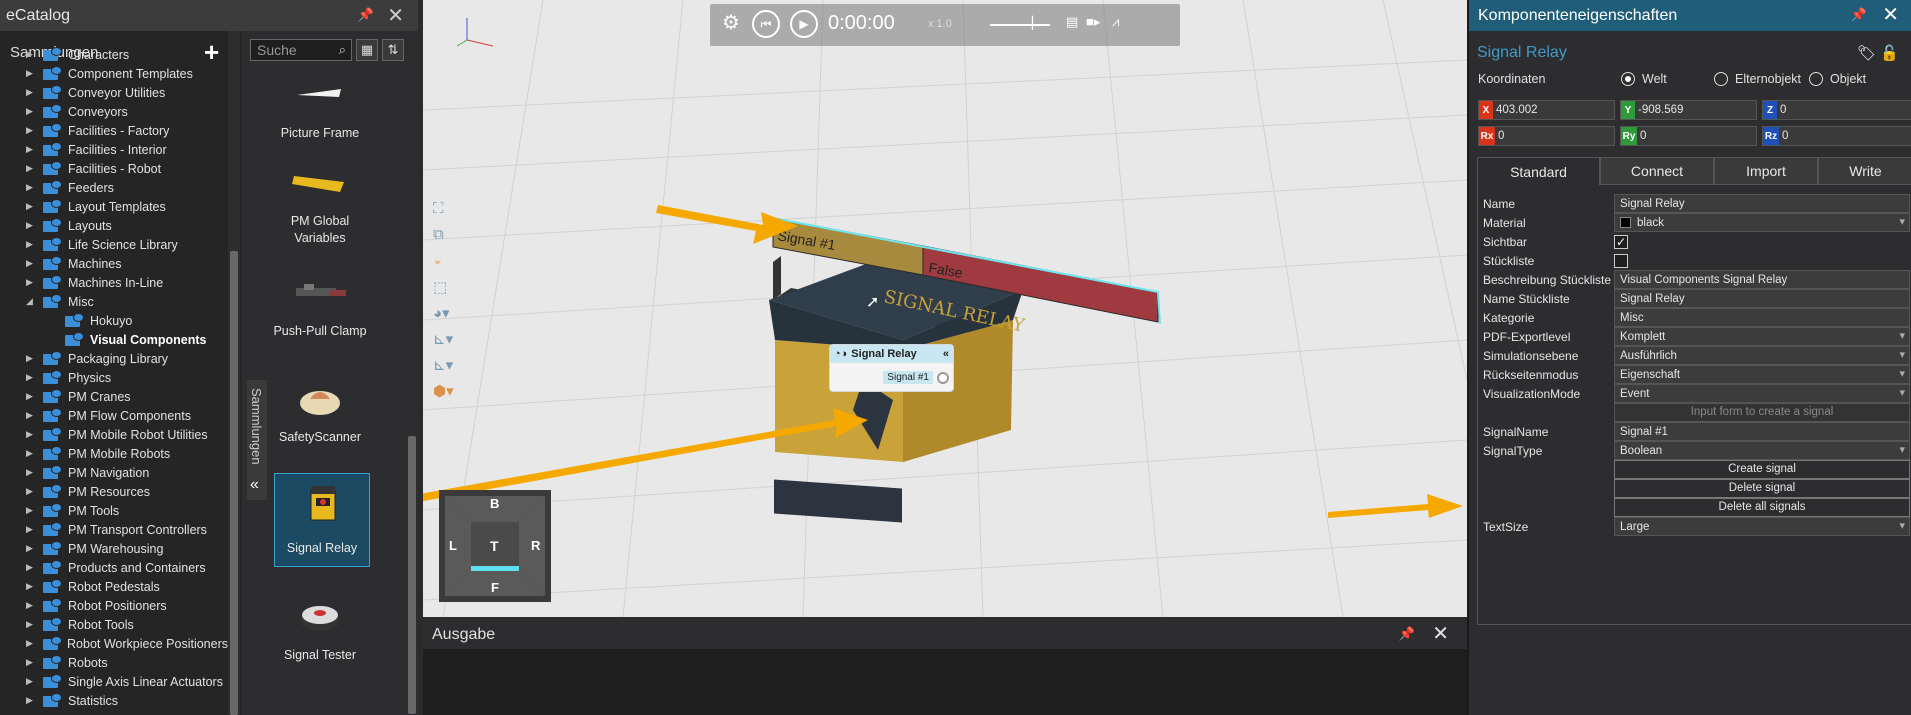 The height and width of the screenshot is (715, 1911). Describe the element at coordinates (114, 54) in the screenshot. I see `tree-item: ▶ Characters` at that location.